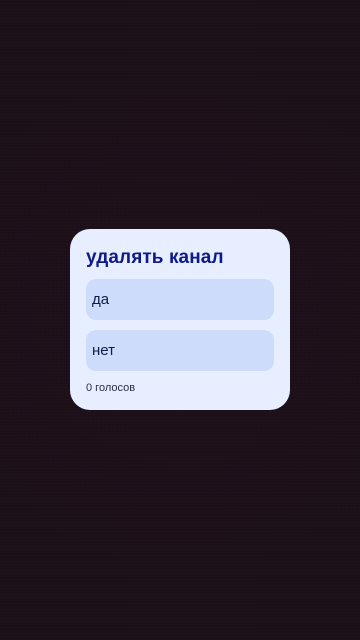  I want to click on poll-option-no: нет, so click(180, 350).